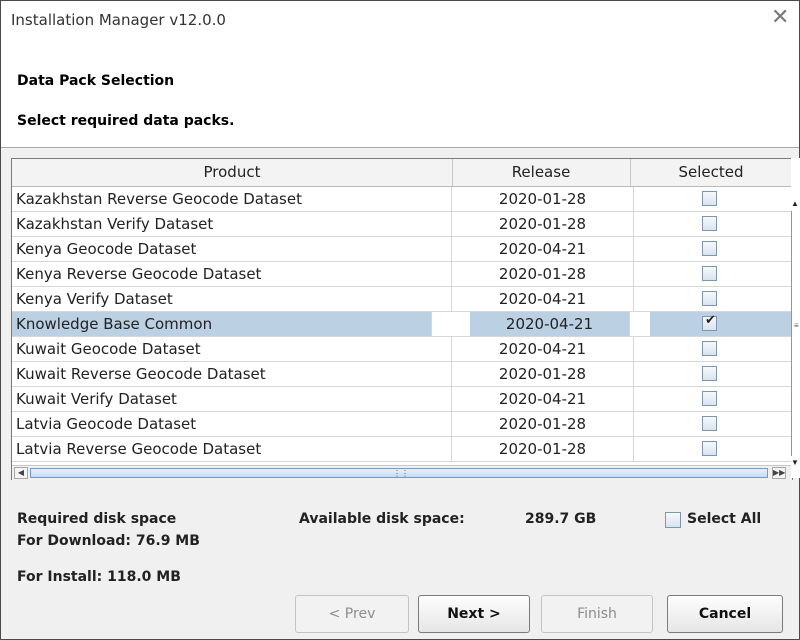  What do you see at coordinates (724, 519) in the screenshot?
I see `select-all-label: Select All` at bounding box center [724, 519].